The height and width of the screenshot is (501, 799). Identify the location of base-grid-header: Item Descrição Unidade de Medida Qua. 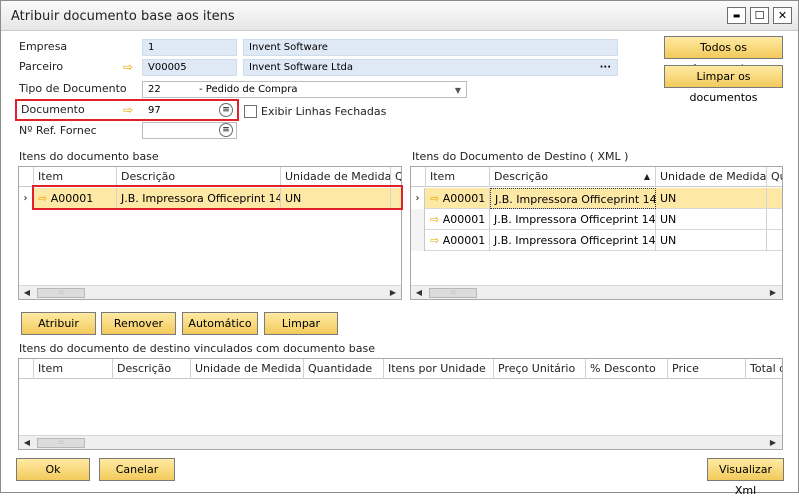
(210, 177).